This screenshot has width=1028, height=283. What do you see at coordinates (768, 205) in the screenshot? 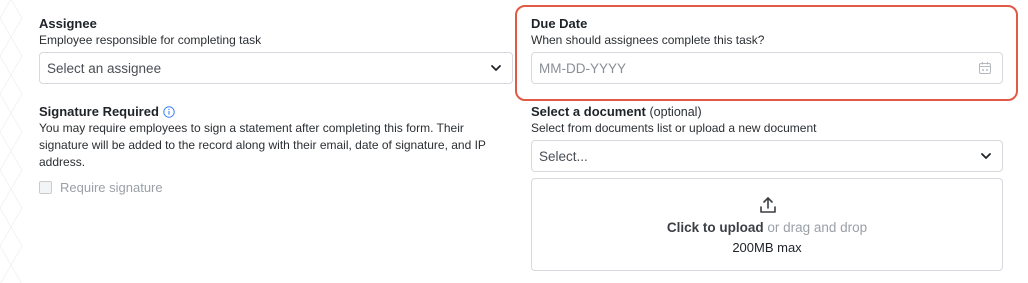
I see `upload-icon` at bounding box center [768, 205].